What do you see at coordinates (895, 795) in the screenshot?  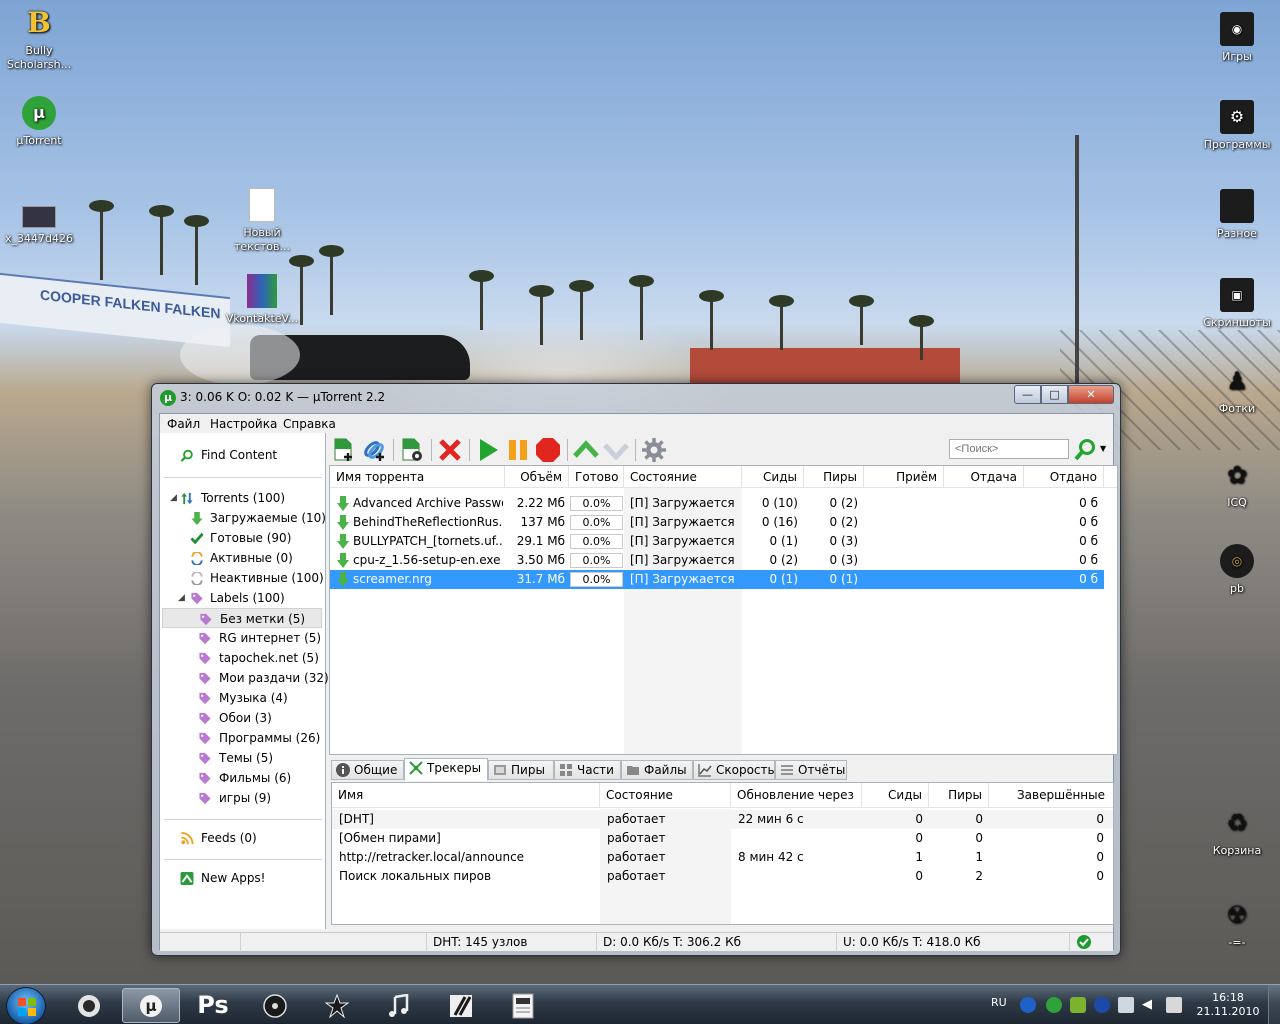 I see `tracker-column-seeds: Сиды` at bounding box center [895, 795].